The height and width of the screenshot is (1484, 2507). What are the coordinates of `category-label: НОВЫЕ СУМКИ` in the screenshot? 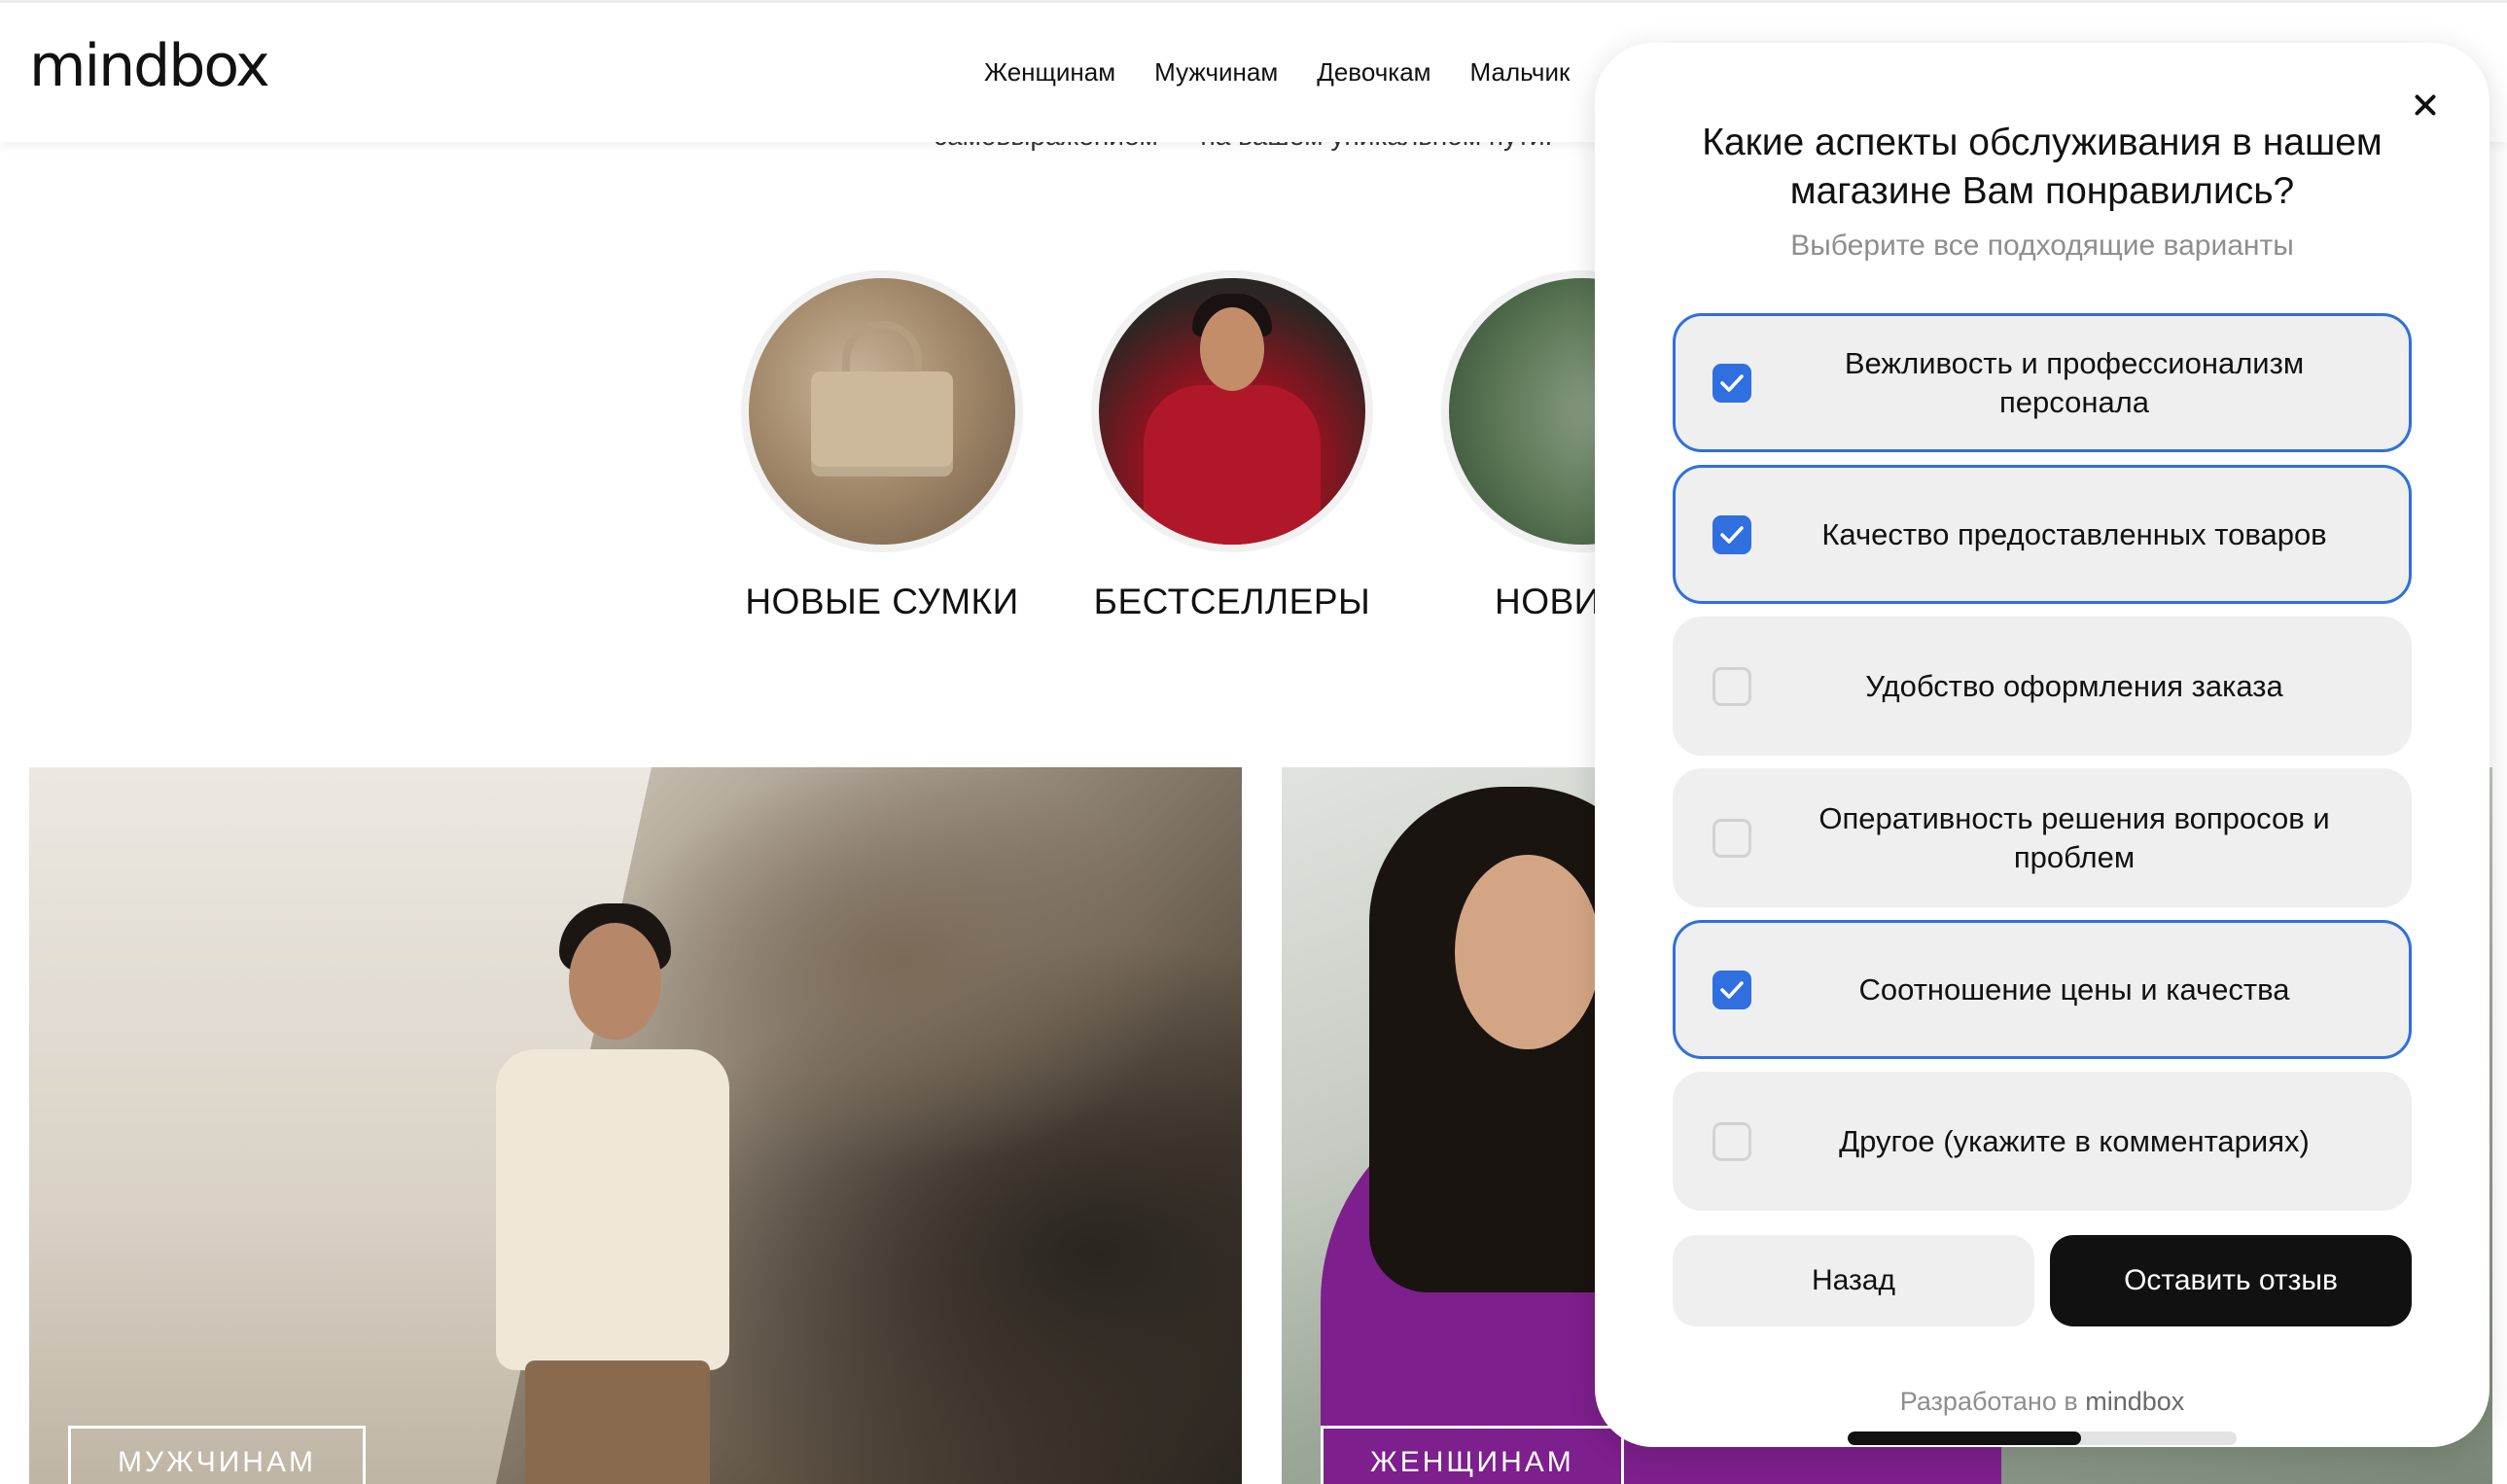 It's located at (882, 602).